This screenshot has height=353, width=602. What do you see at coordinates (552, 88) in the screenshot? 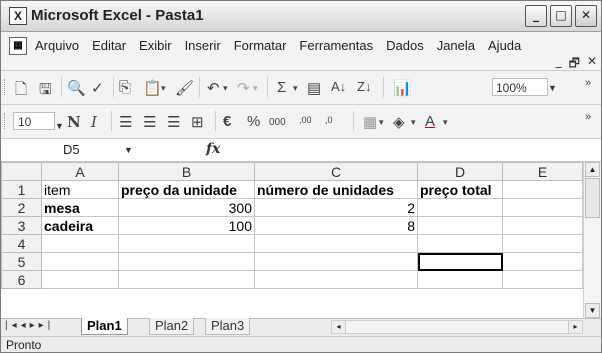
I see `zoom-dropdown-icon: ▼` at bounding box center [552, 88].